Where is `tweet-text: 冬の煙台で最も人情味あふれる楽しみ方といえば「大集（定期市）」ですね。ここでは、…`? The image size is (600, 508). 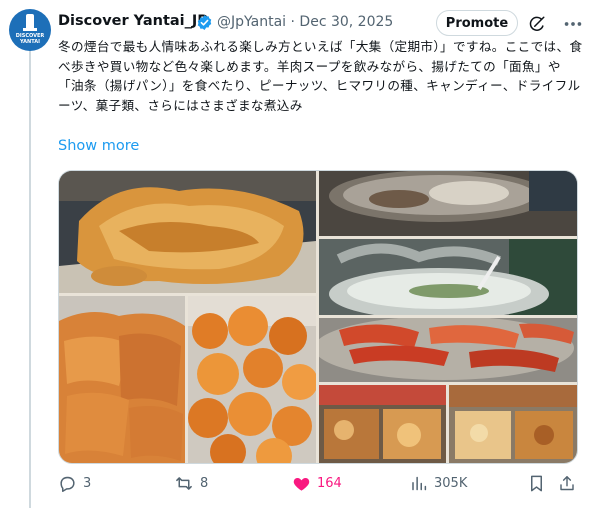 tweet-text: 冬の煙台で最も人情味あふれる楽しみ方といえば「大集（定期市）」ですね。ここでは、… is located at coordinates (320, 76).